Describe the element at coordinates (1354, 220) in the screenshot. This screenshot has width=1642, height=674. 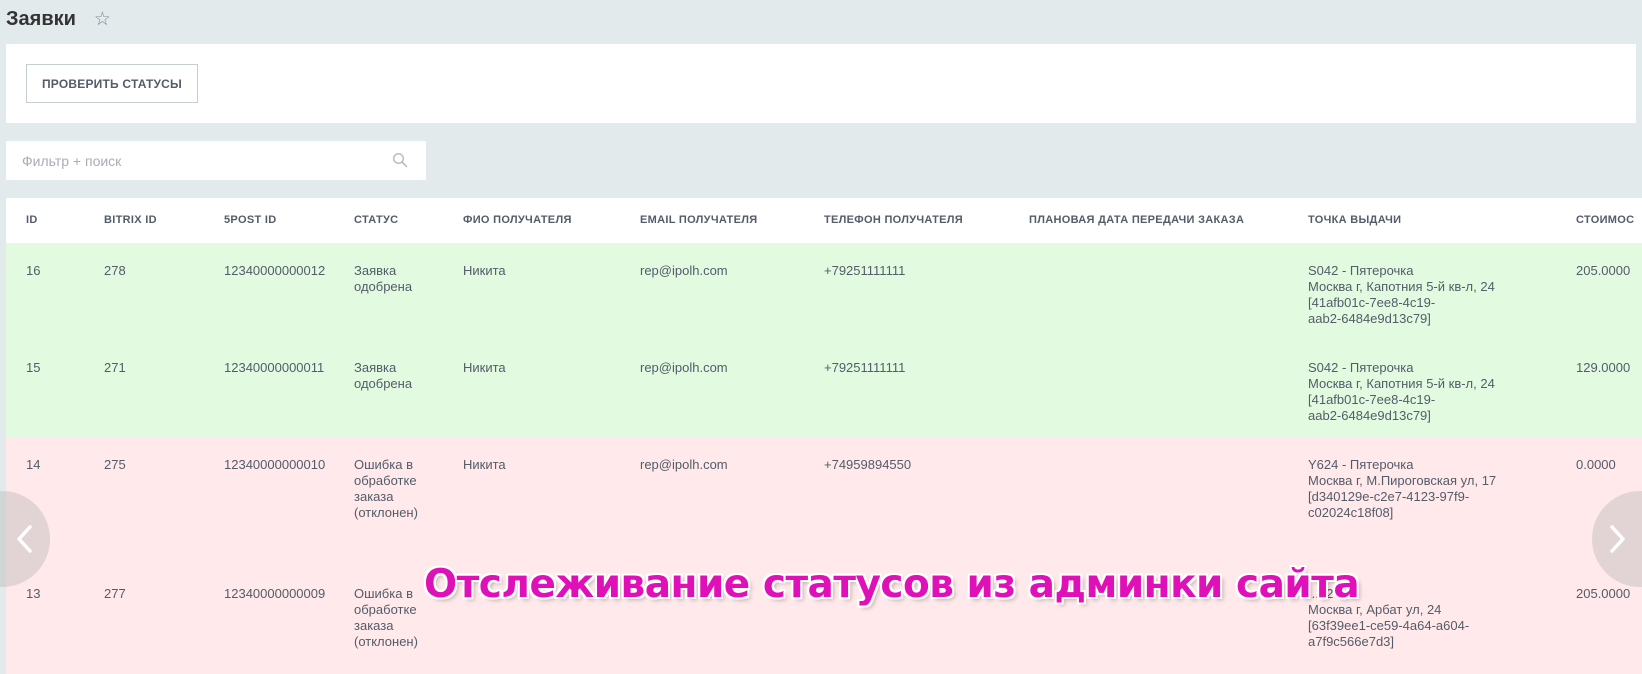
I see `column-header: ТОЧКА ВЫДАЧИ` at that location.